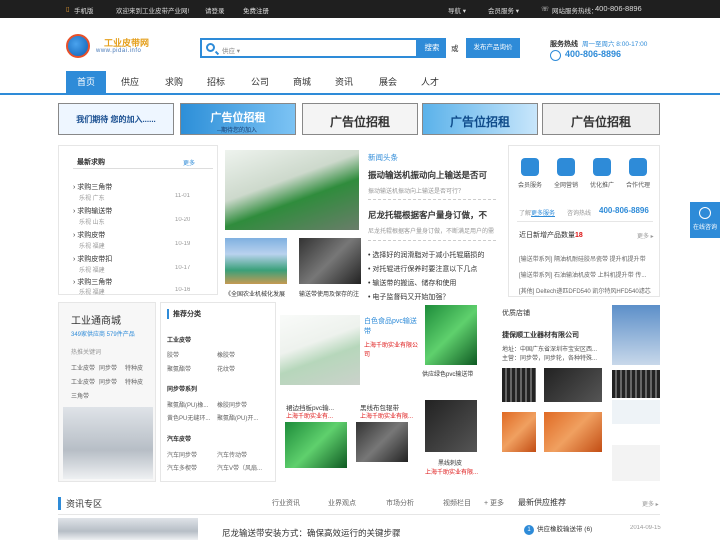 Image resolution: width=720 pixels, height=540 pixels. What do you see at coordinates (638, 167) in the screenshot?
I see `agent-icon` at bounding box center [638, 167].